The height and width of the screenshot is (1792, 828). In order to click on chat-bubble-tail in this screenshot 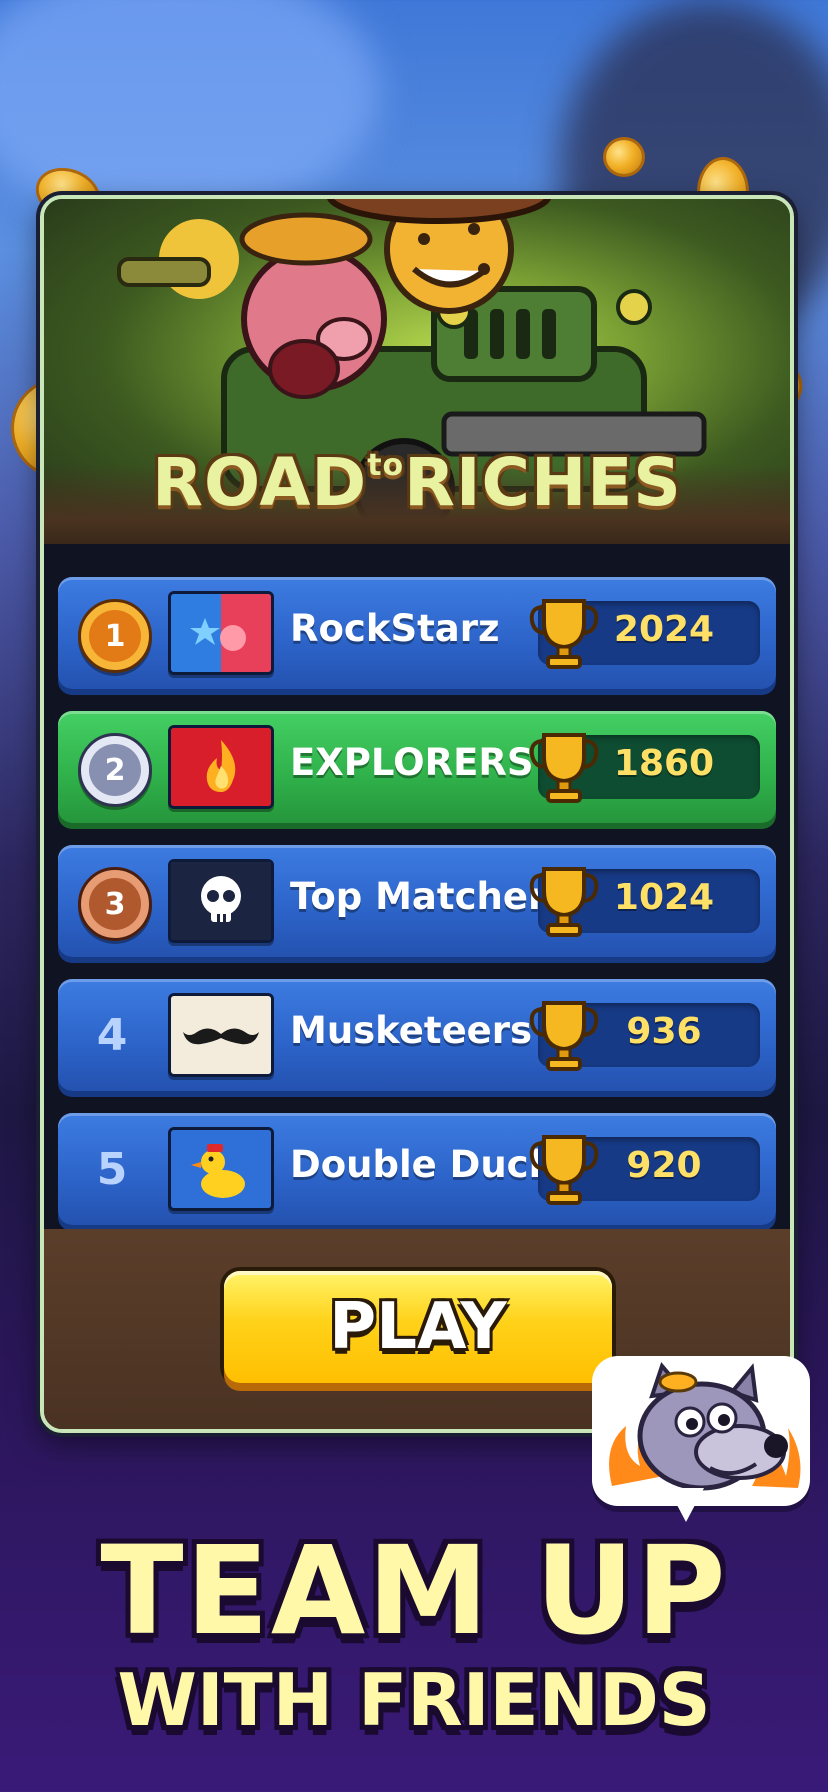, I will do `click(686, 1505)`.